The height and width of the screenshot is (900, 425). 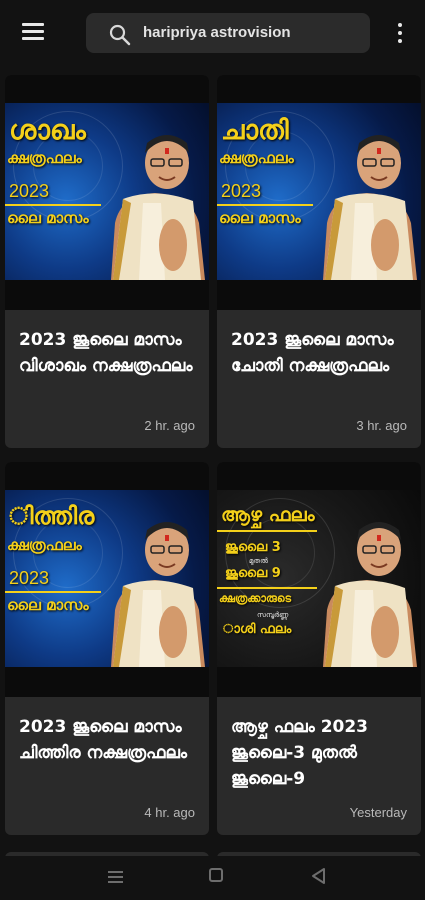 I want to click on thumb-title: ചാതി, so click(x=255, y=130).